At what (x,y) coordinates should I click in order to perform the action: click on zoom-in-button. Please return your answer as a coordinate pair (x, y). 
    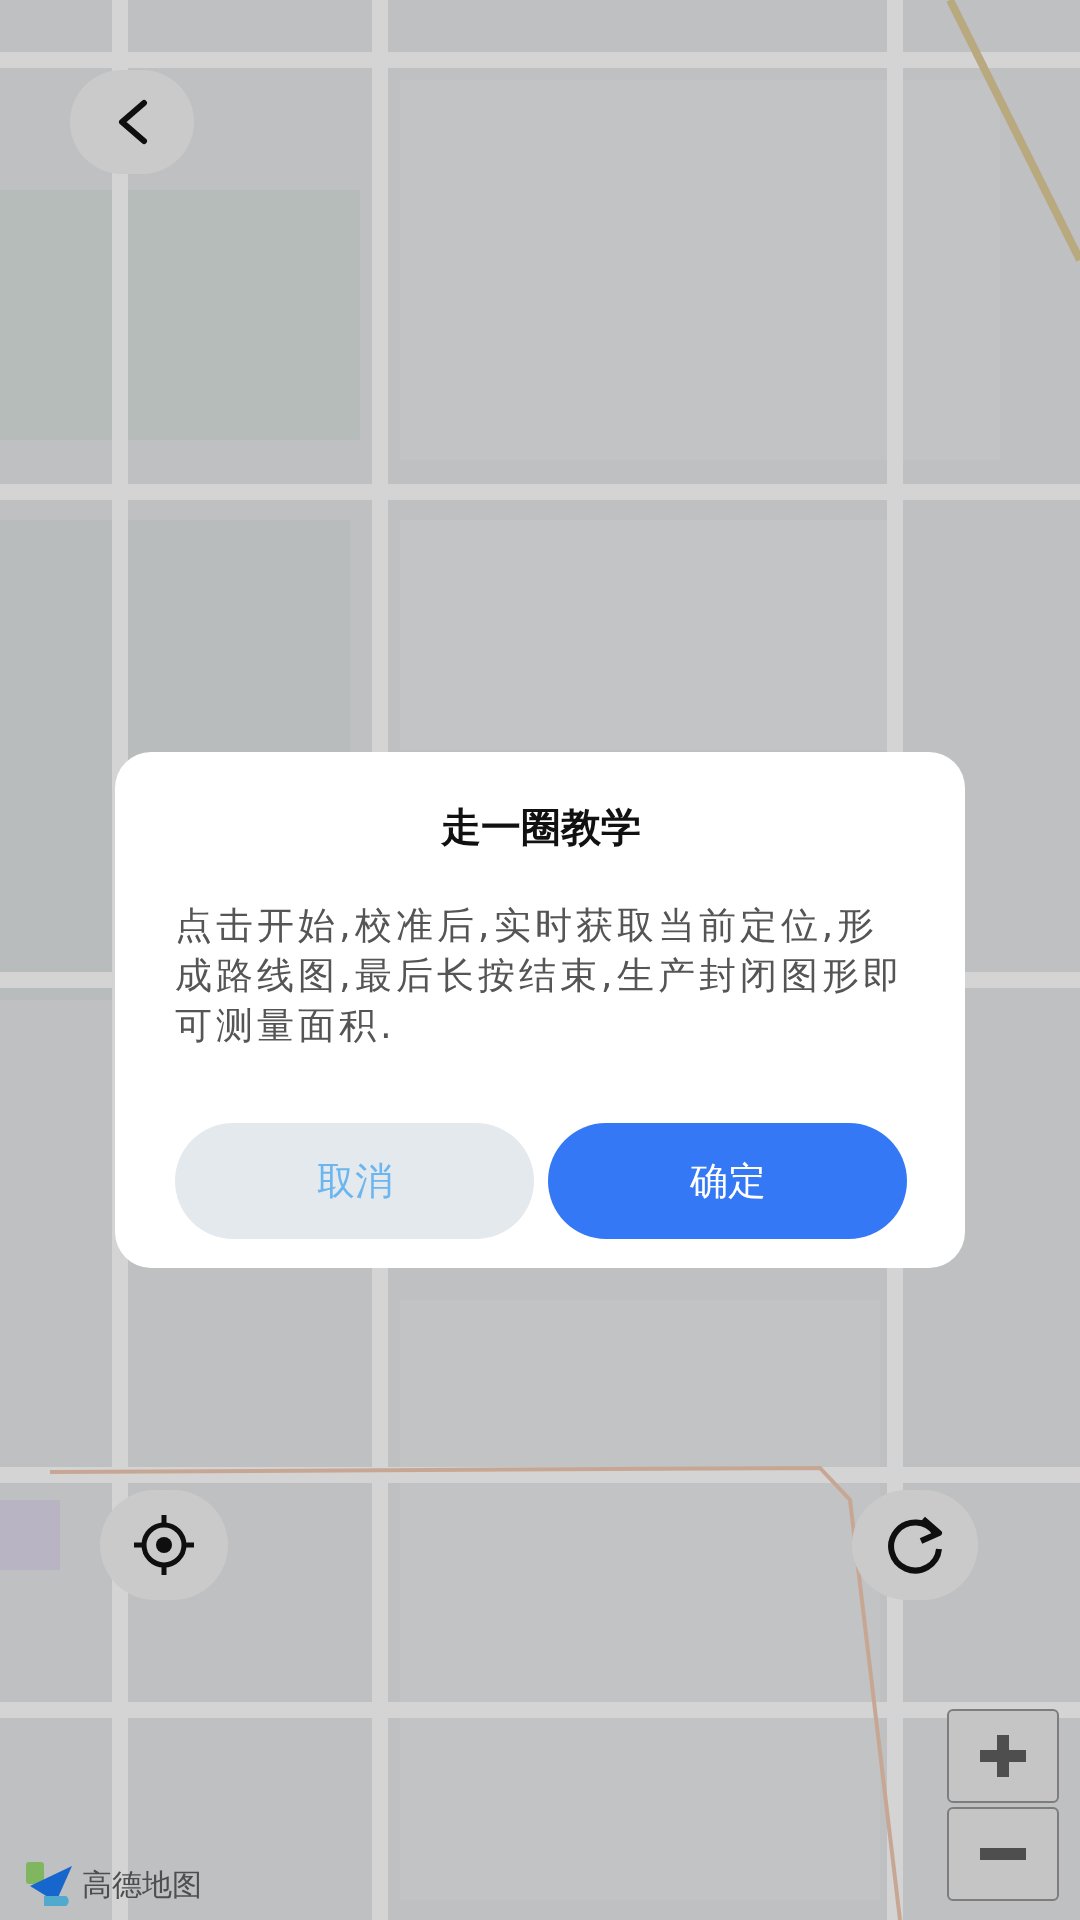
    Looking at the image, I should click on (1003, 1756).